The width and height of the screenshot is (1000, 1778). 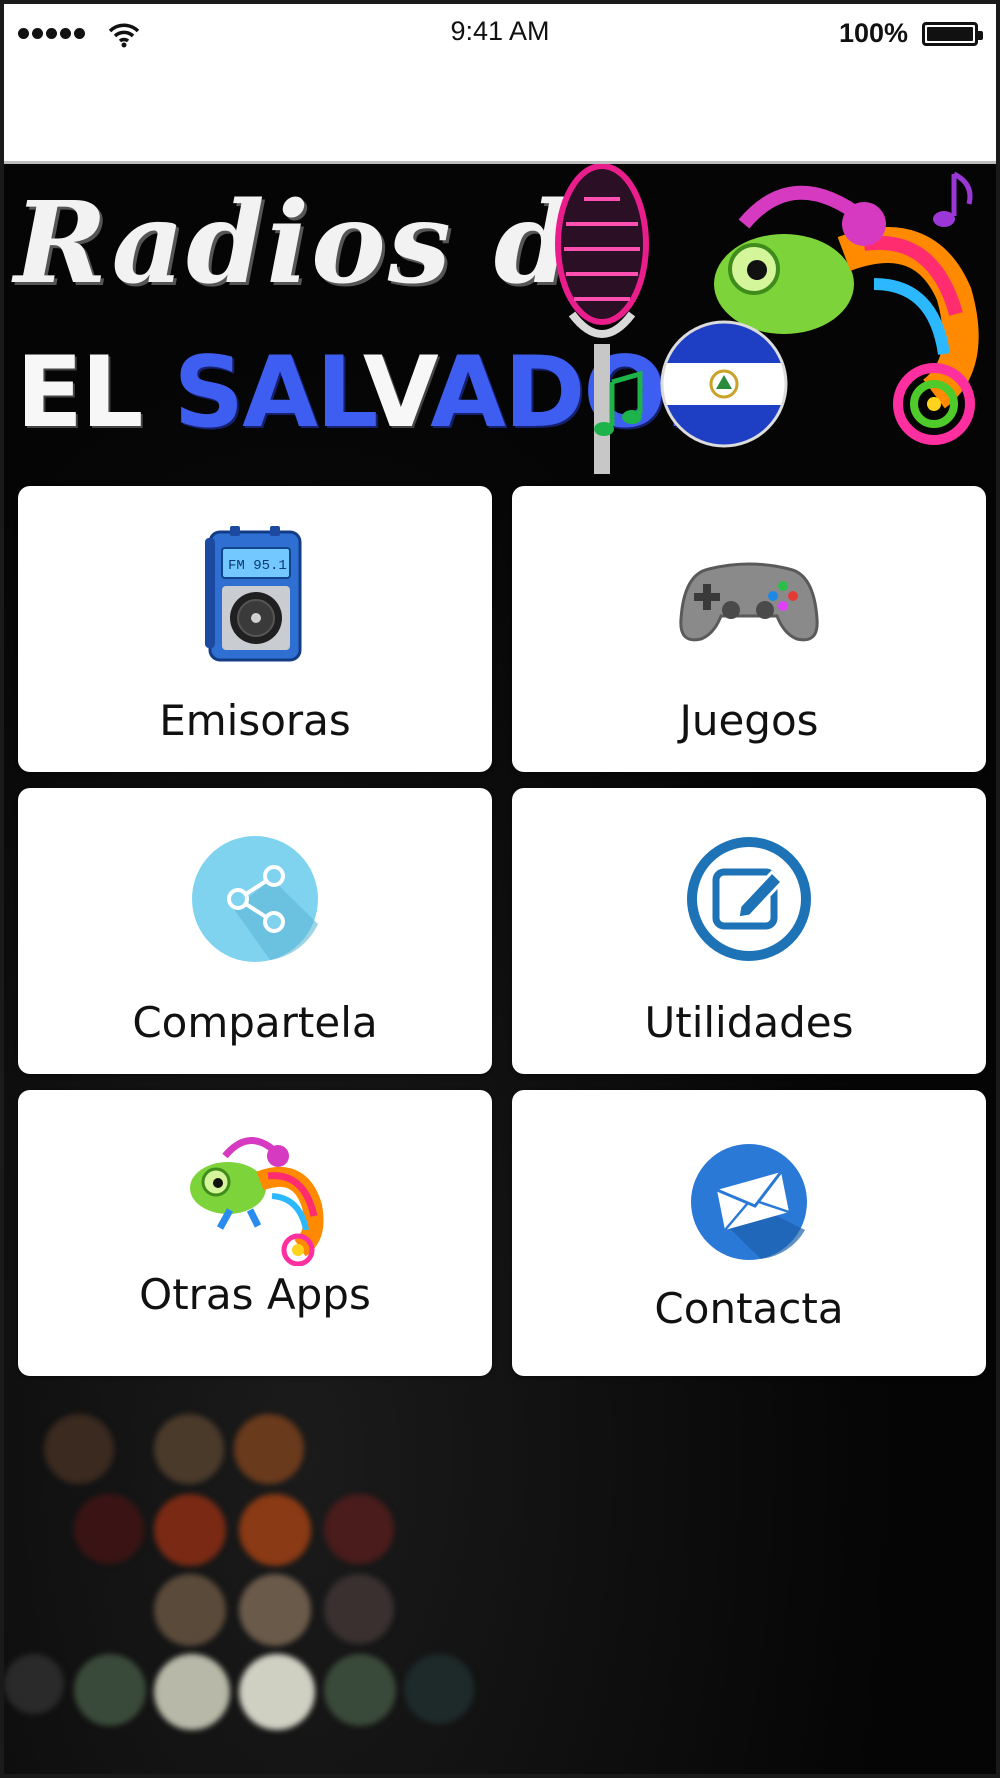 I want to click on menu-contacta-label: Contacta, so click(x=749, y=1308).